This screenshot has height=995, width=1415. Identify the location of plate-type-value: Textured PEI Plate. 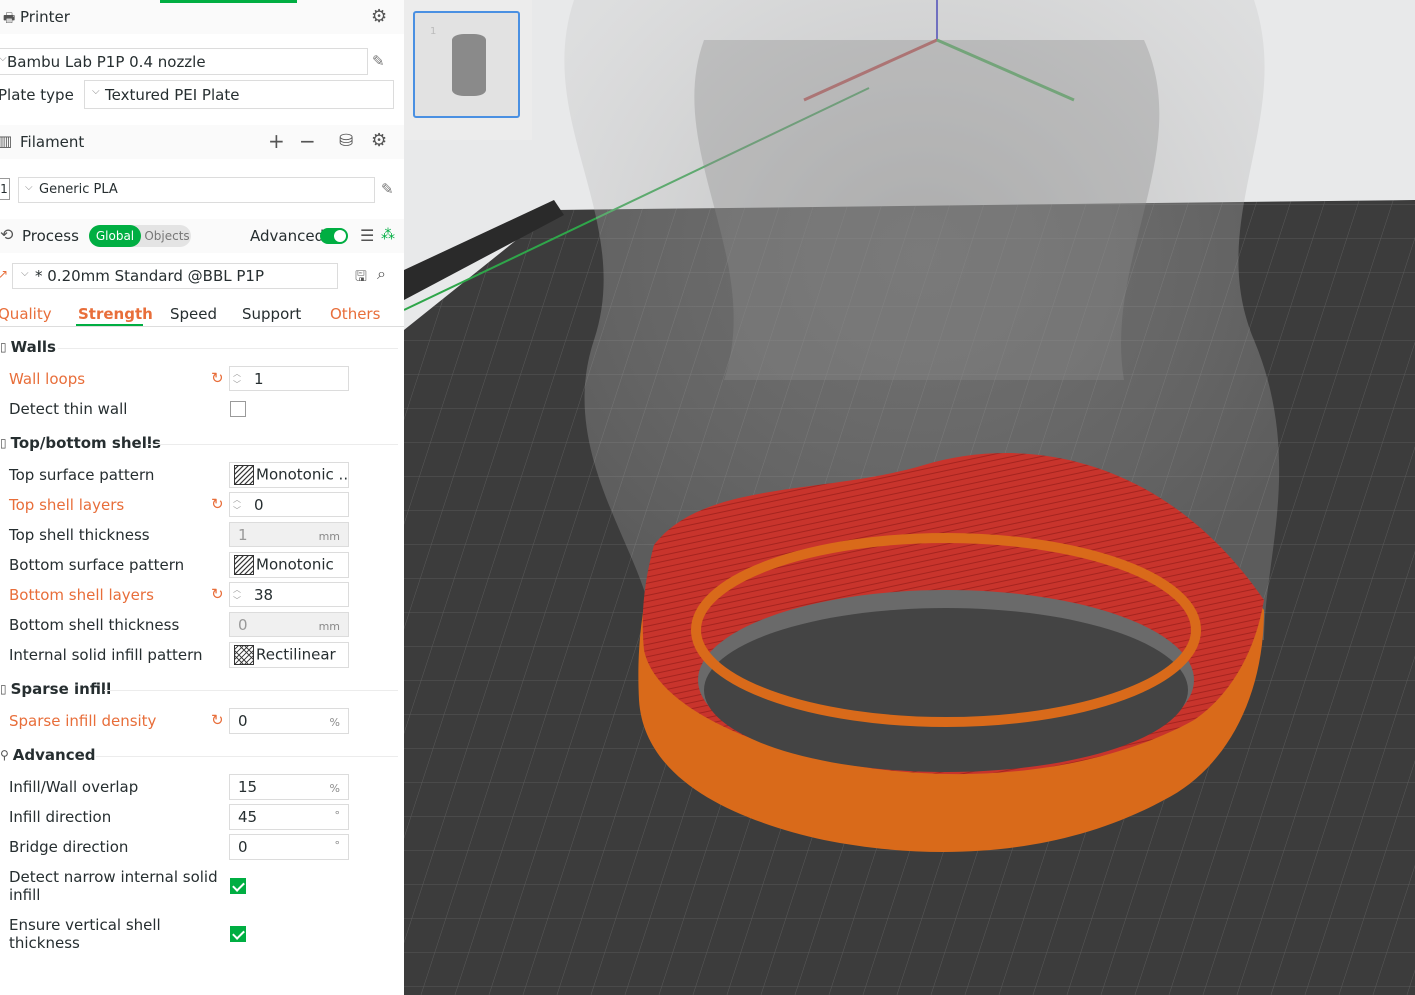
(172, 95).